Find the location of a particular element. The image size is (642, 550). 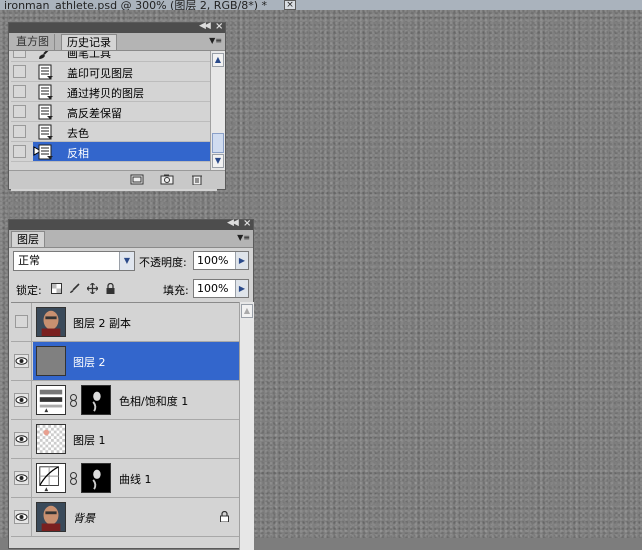

fill-label: 填充: is located at coordinates (176, 290).